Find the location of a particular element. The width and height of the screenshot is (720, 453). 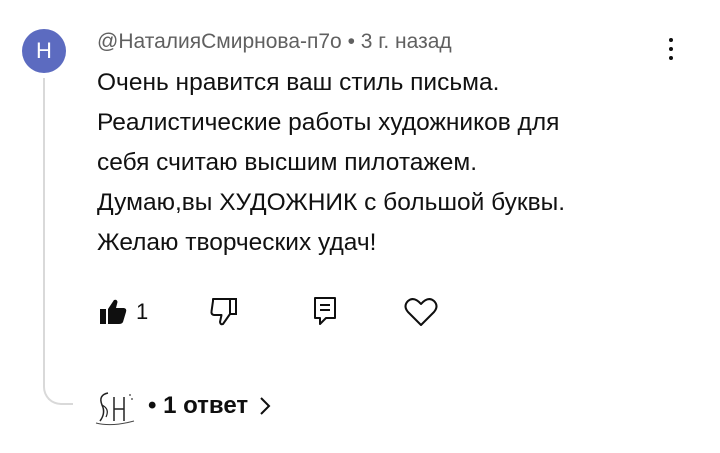

heart-outline-icon is located at coordinates (421, 312).